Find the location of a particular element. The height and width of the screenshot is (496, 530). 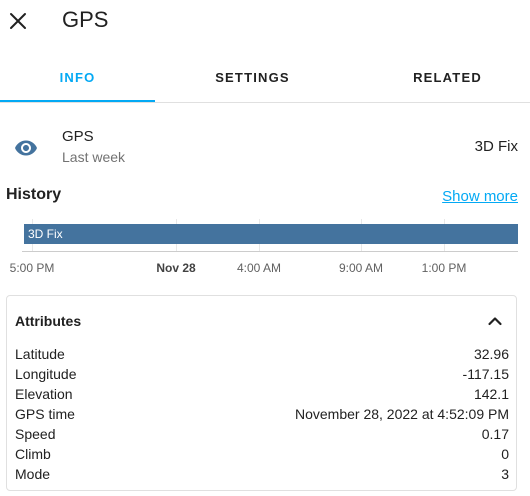

attribute-value: 0 is located at coordinates (505, 454).